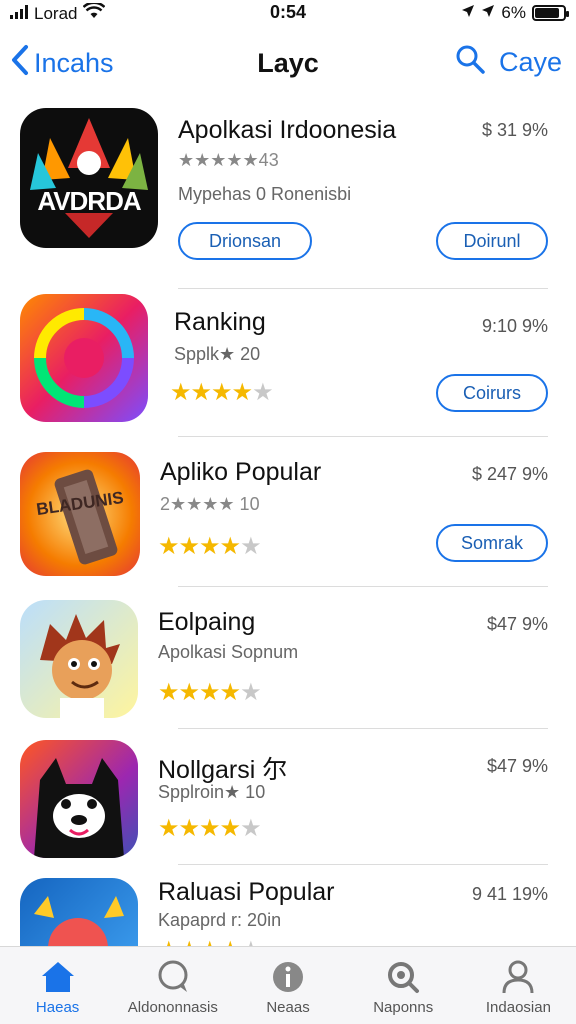 The image size is (576, 1024). Describe the element at coordinates (509, 474) in the screenshot. I see `app-price: $ 247 9%` at that location.